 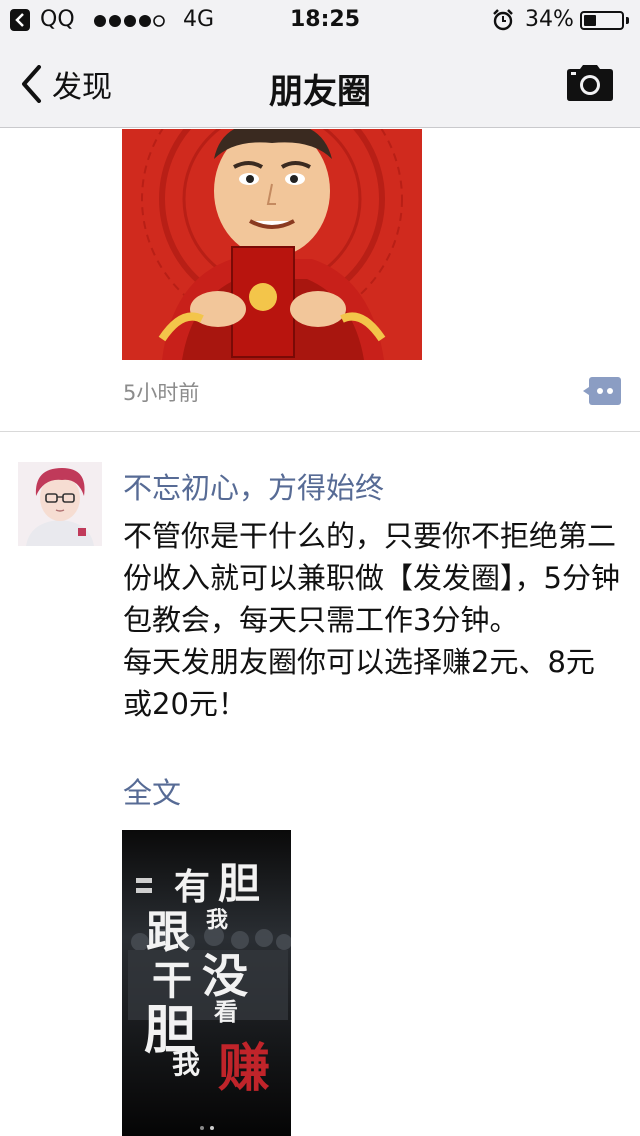 I want to click on back-to-app-icon, so click(x=20, y=20).